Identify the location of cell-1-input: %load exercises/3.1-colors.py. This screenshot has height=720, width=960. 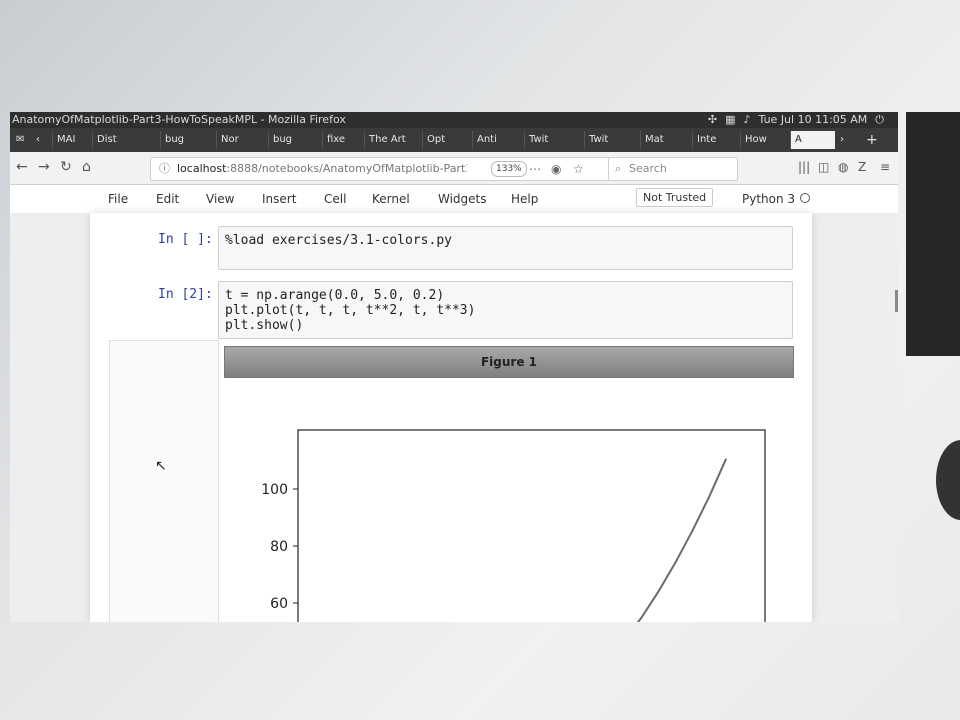
(505, 248).